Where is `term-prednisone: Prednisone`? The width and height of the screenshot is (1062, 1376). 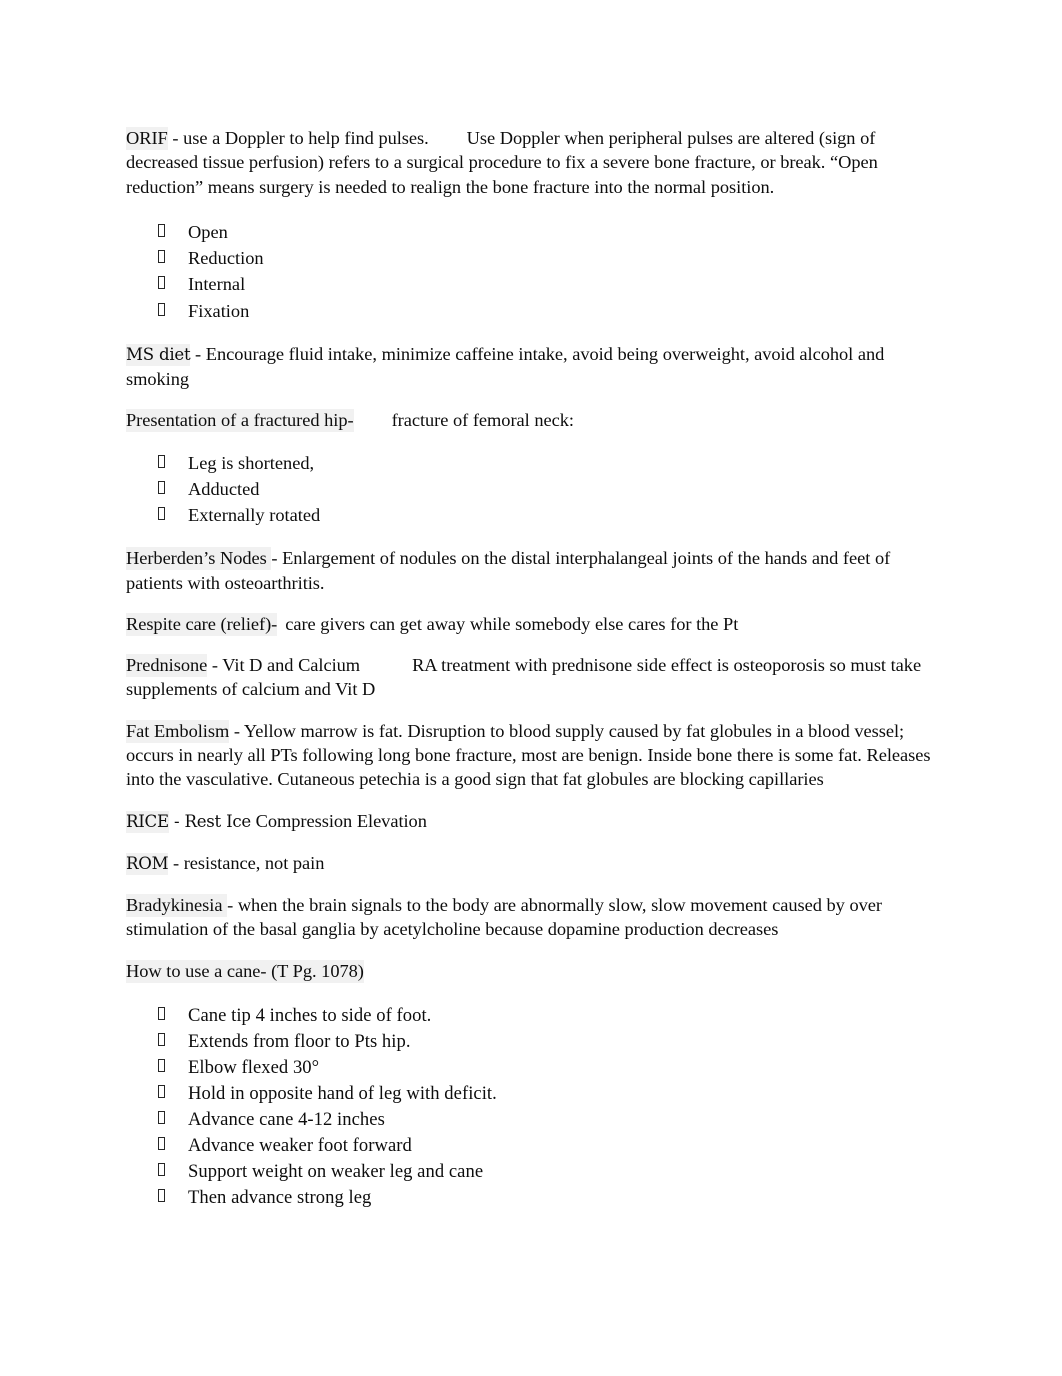
term-prednisone: Prednisone is located at coordinates (167, 666).